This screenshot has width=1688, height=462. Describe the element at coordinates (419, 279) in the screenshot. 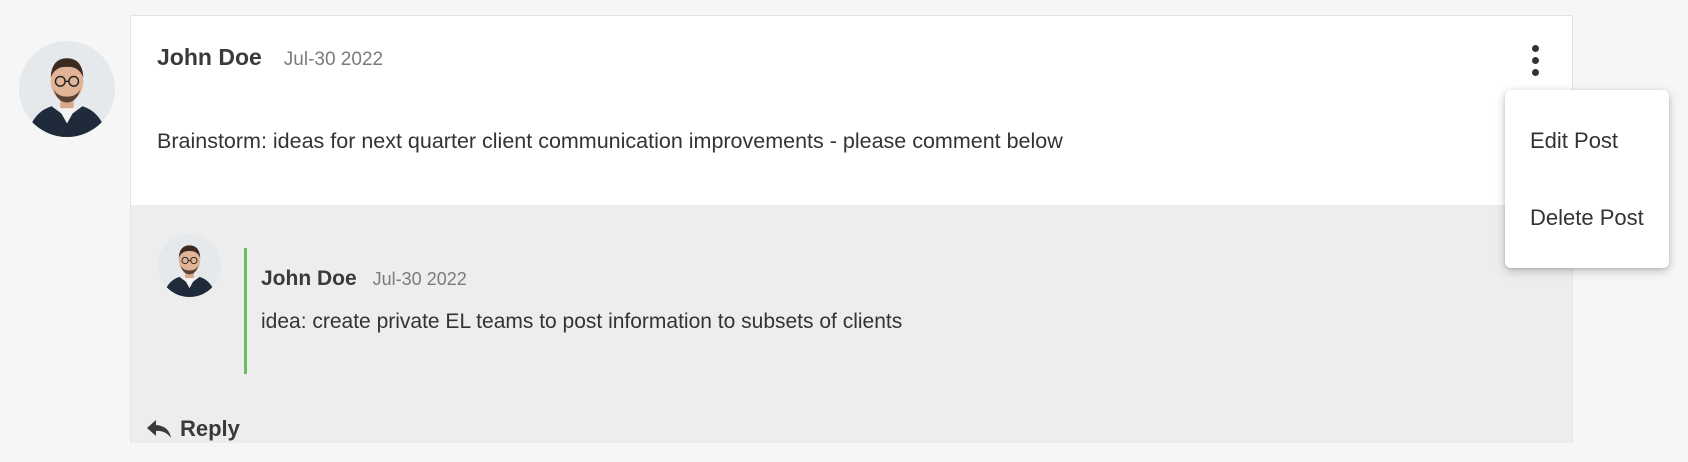

I see `reply-date: Jul-30 2022` at that location.